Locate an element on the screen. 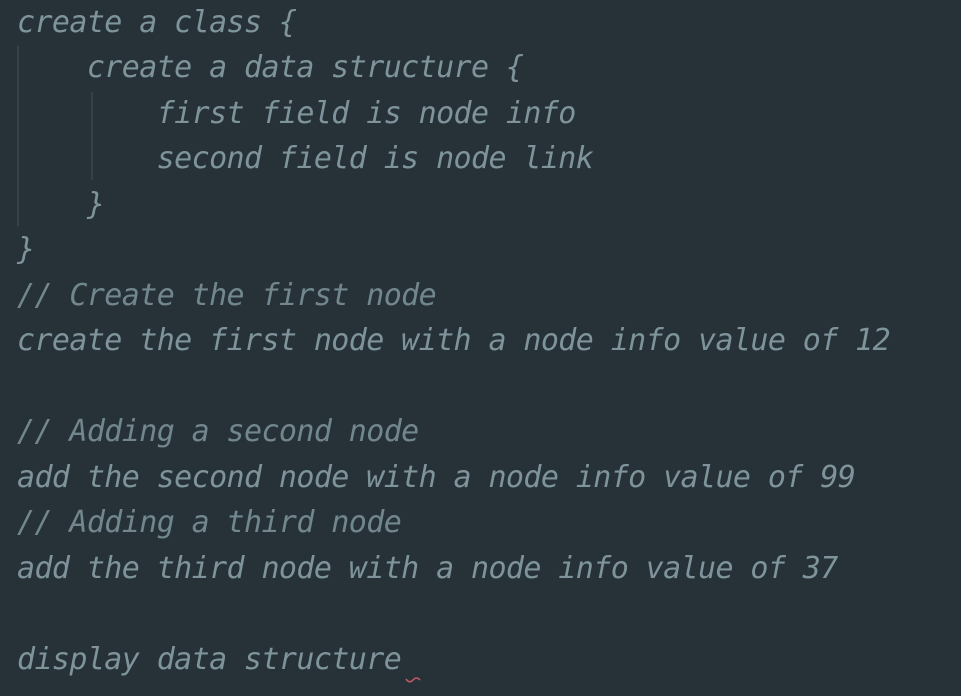 The height and width of the screenshot is (696, 961). code-line-6: } is located at coordinates (26, 249).